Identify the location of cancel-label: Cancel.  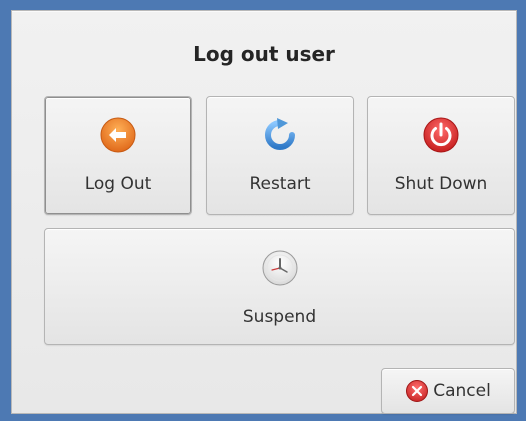
(462, 391).